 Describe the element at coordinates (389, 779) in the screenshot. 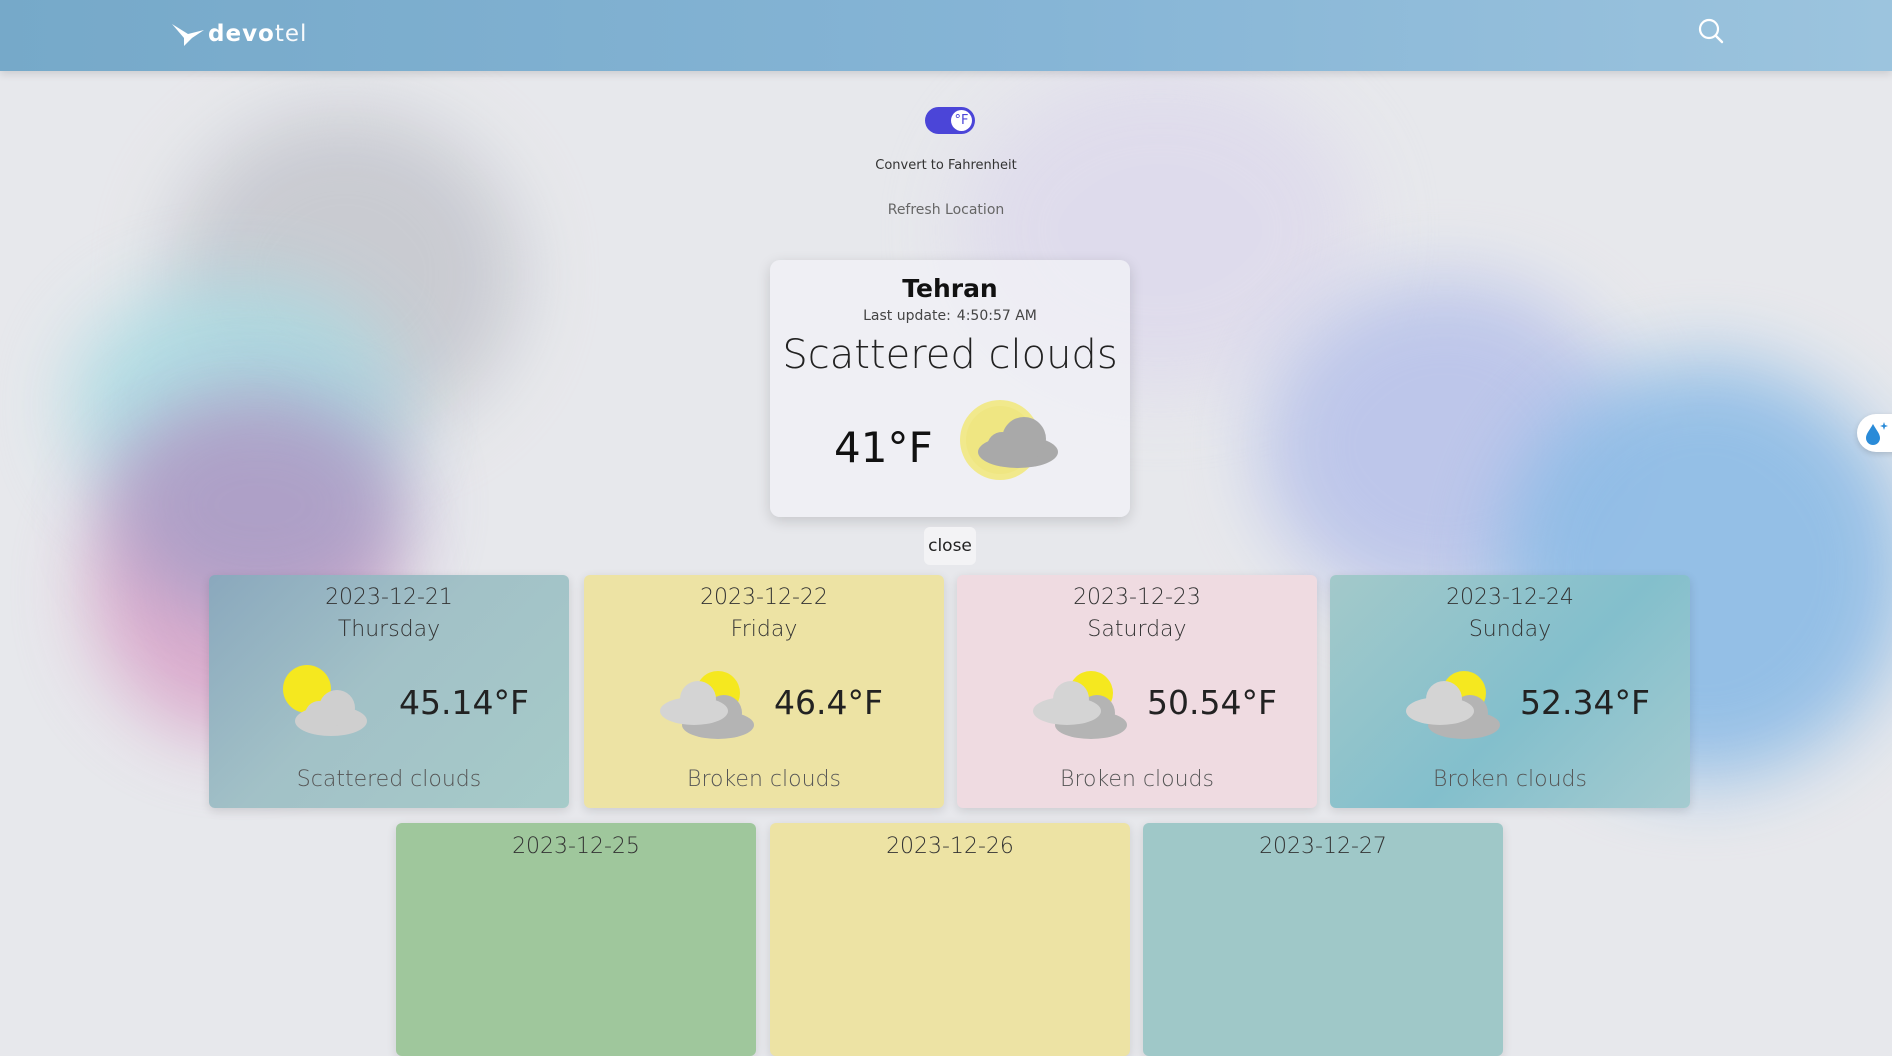

I see `forecast-desc: Scattered clouds` at that location.